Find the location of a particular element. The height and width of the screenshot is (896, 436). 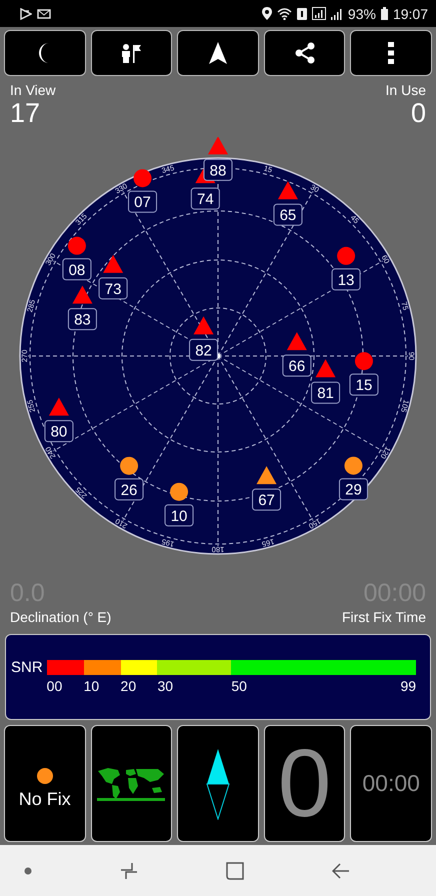

satellite-id: 15 is located at coordinates (364, 385).